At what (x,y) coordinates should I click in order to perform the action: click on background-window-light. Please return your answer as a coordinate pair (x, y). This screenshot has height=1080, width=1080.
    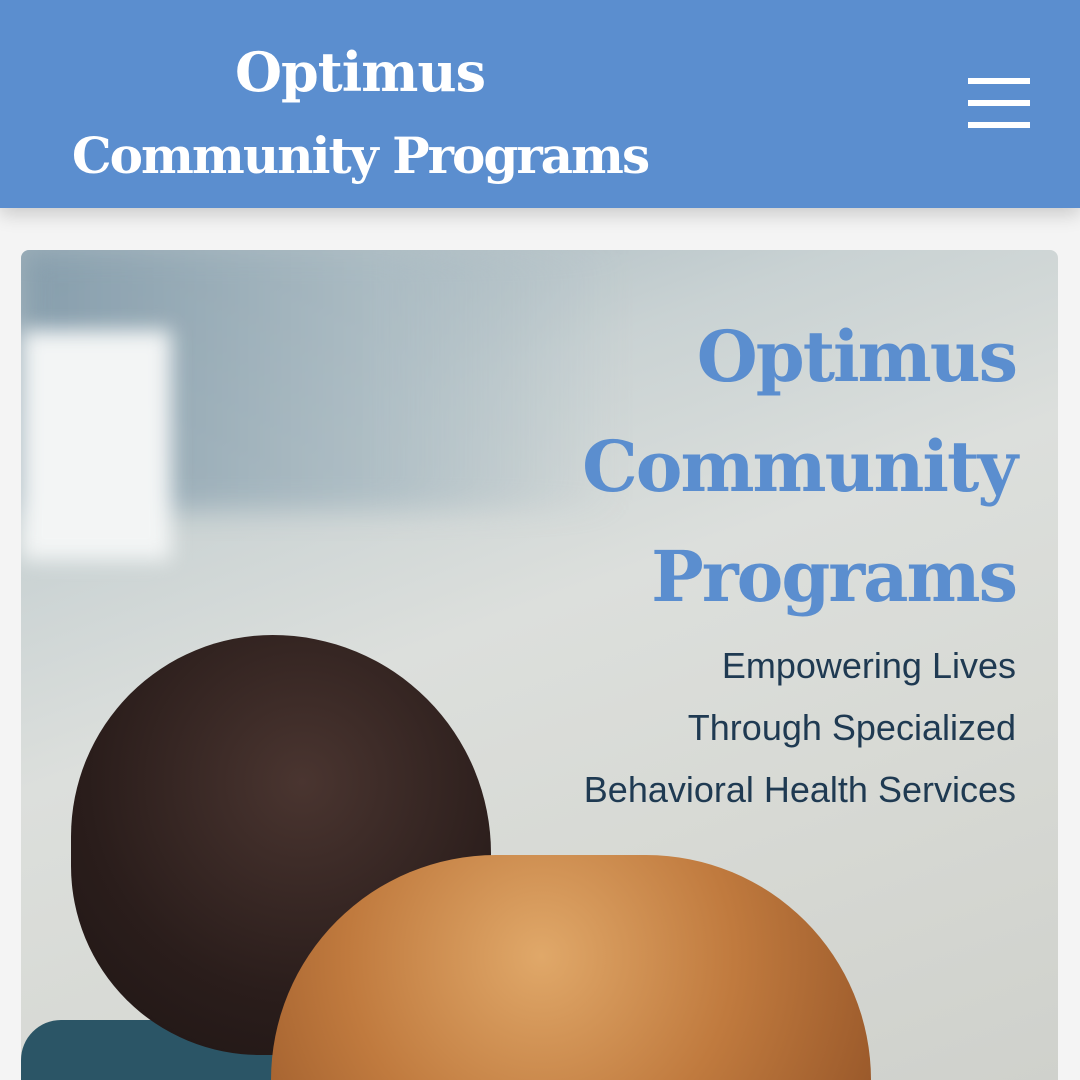
    Looking at the image, I should click on (96, 445).